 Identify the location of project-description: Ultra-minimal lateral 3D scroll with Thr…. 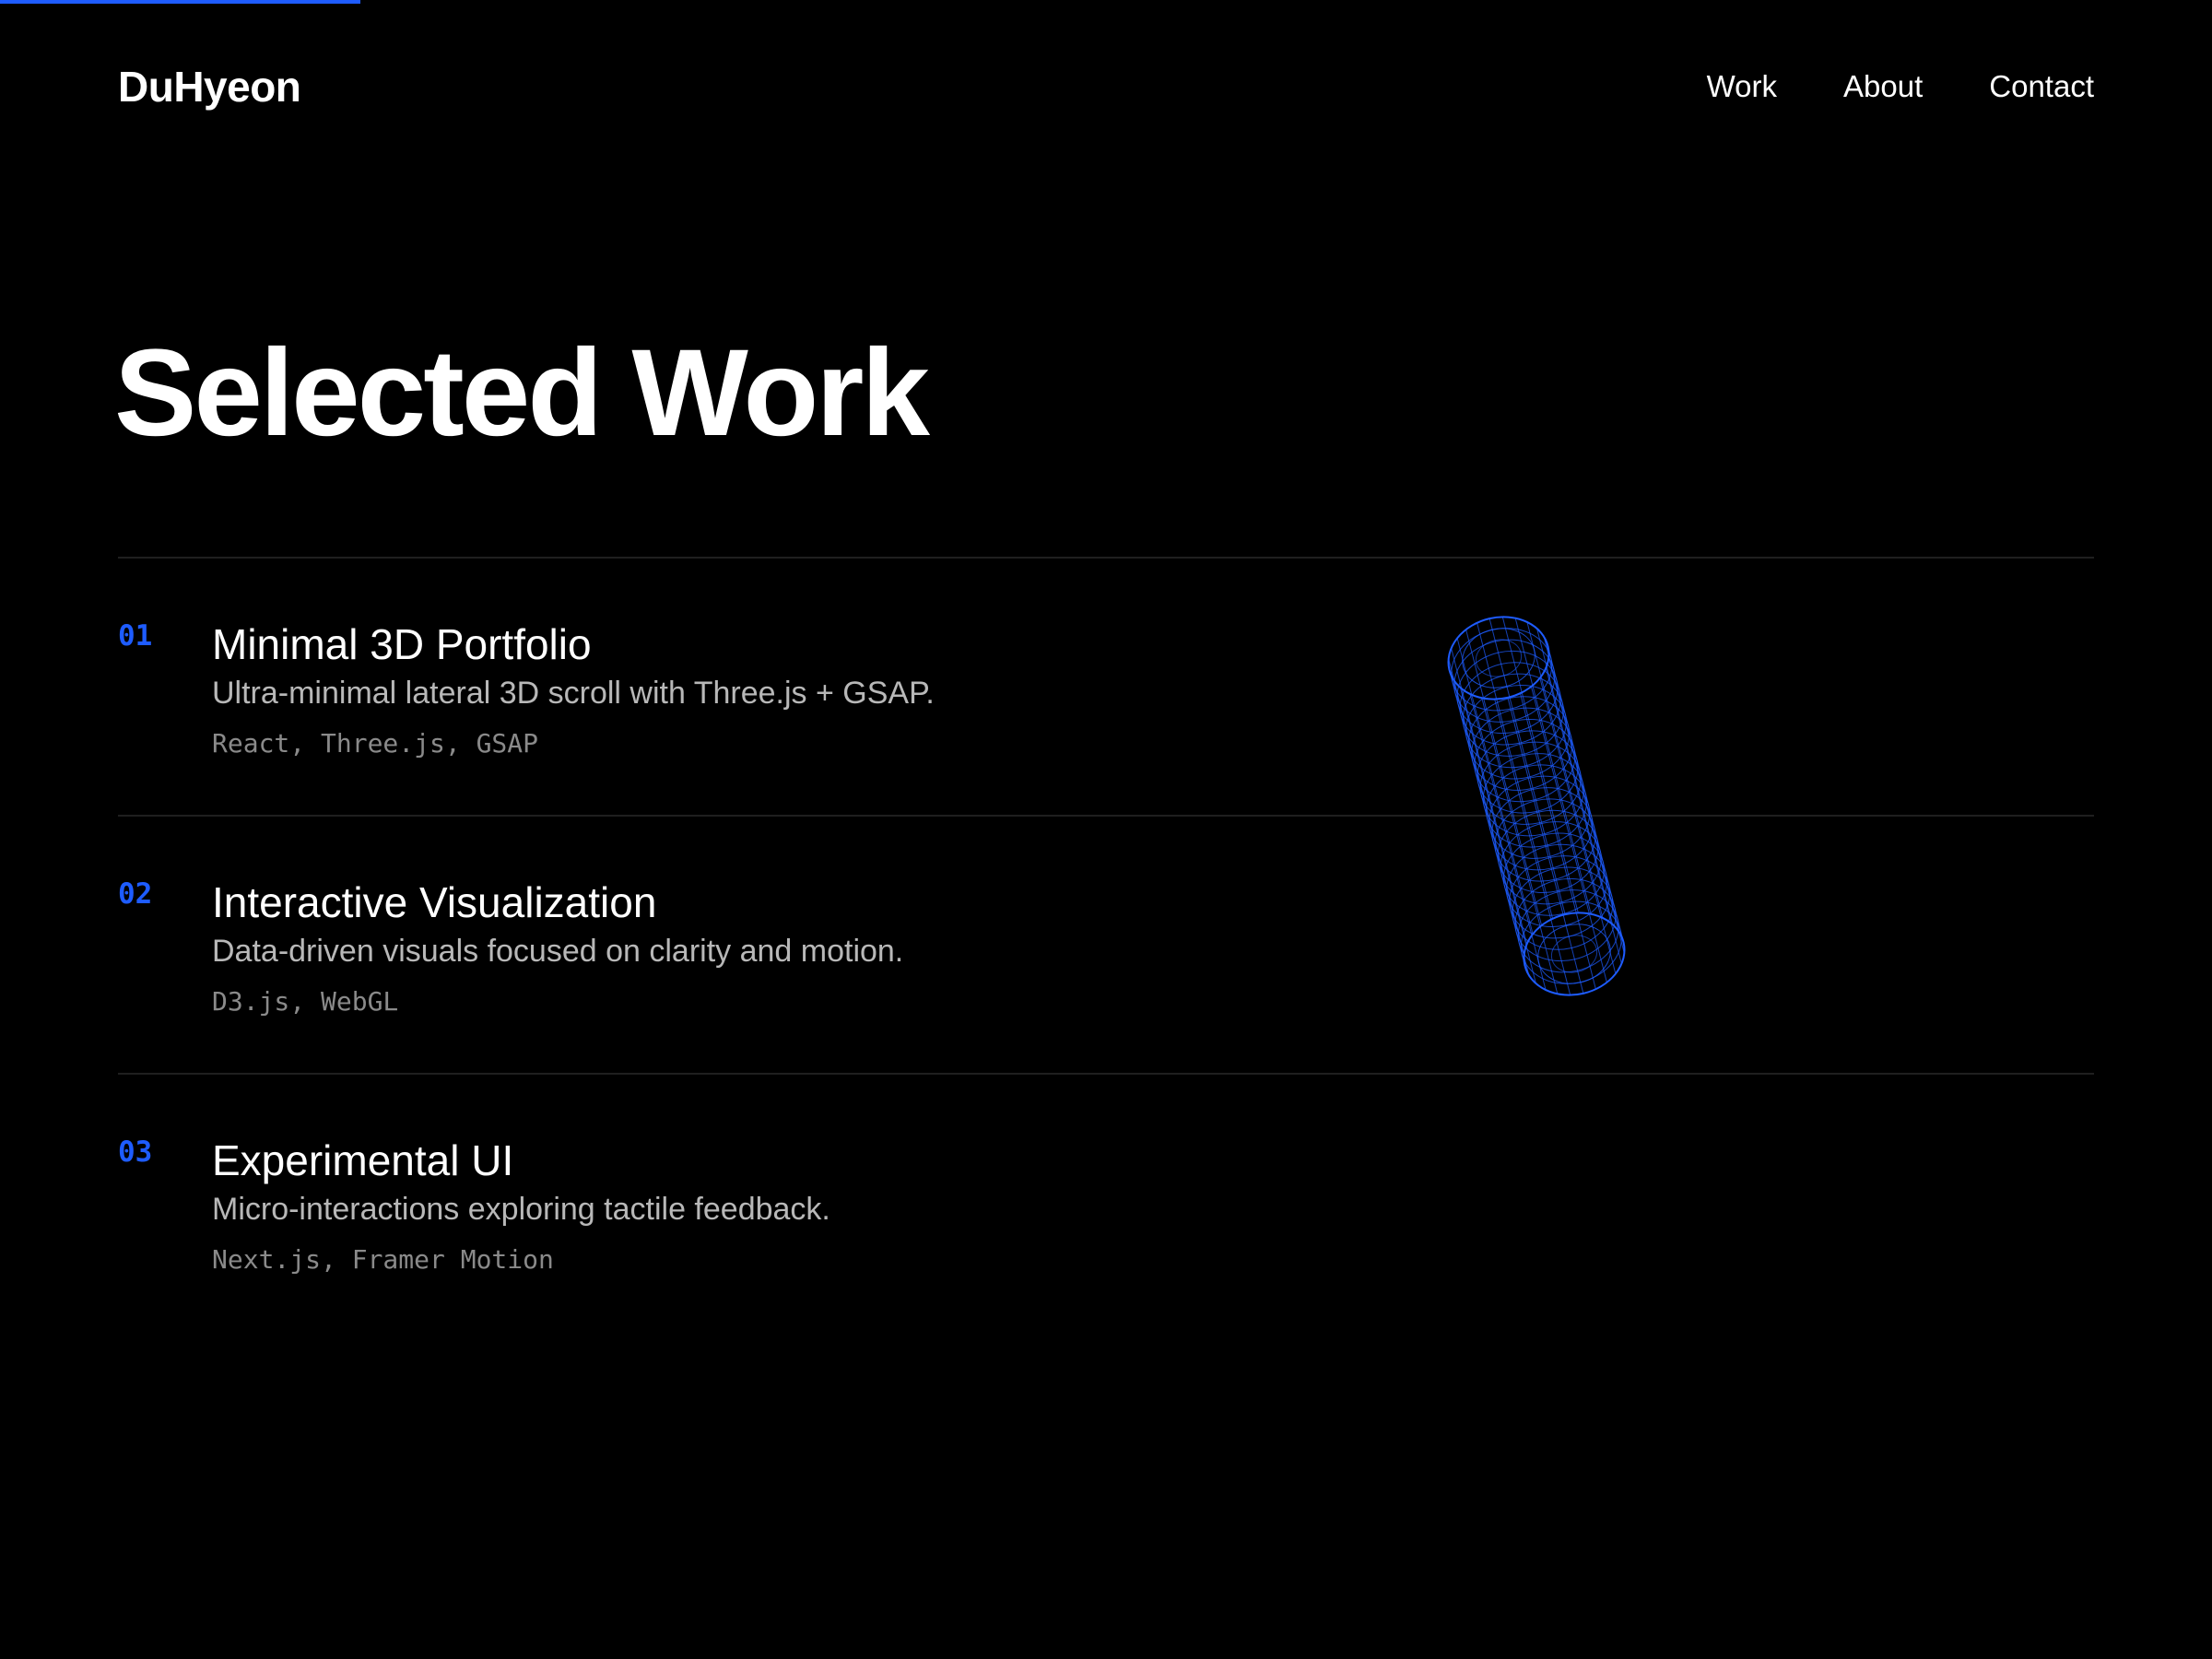
(573, 694).